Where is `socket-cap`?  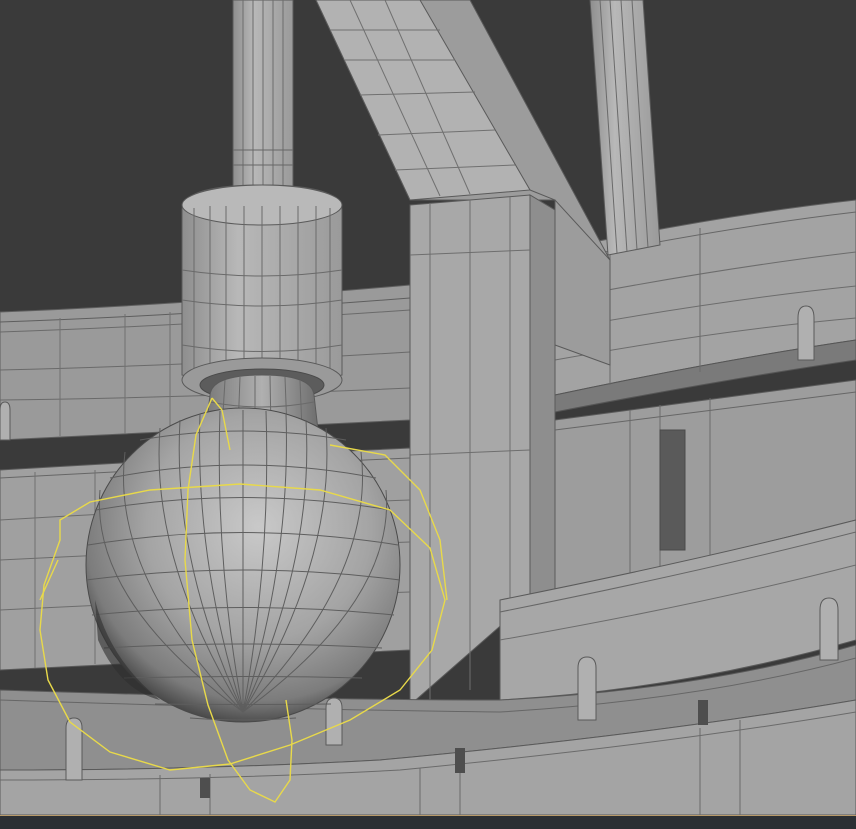 socket-cap is located at coordinates (262, 293).